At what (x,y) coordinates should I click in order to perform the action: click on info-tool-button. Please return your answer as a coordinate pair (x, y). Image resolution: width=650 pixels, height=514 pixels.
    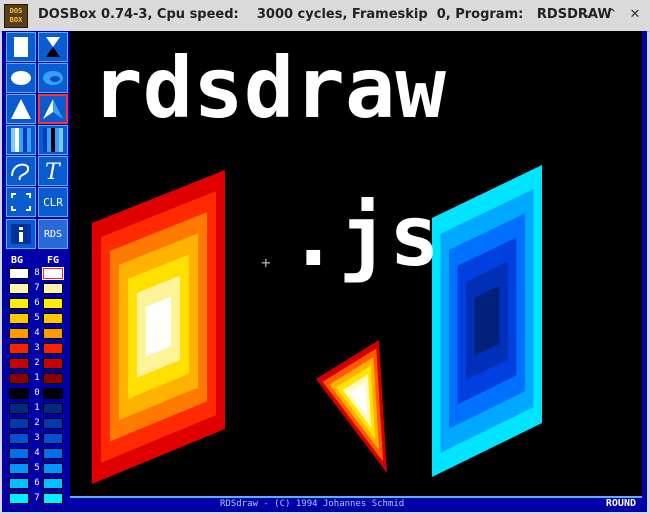
    Looking at the image, I should click on (21, 234).